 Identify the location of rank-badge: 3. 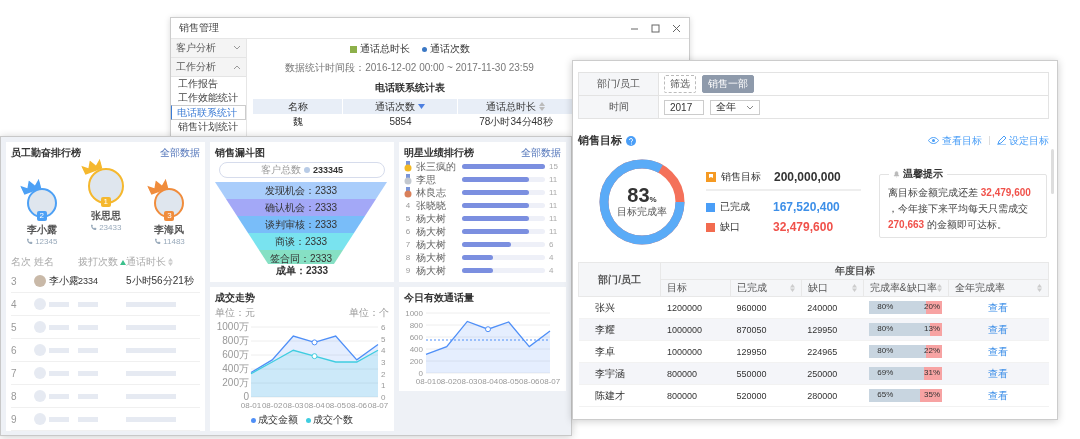
(169, 216).